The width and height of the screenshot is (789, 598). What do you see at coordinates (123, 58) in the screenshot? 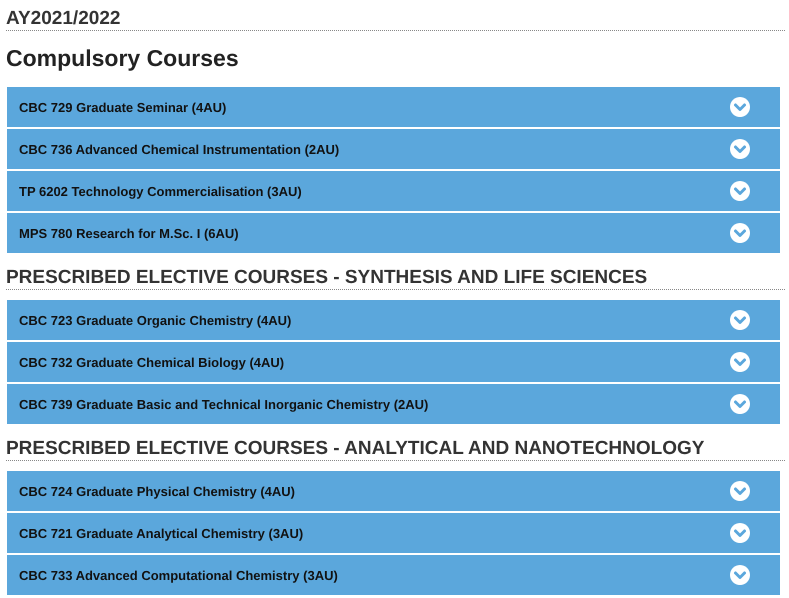
I see `section-heading: Compulsory Courses` at bounding box center [123, 58].